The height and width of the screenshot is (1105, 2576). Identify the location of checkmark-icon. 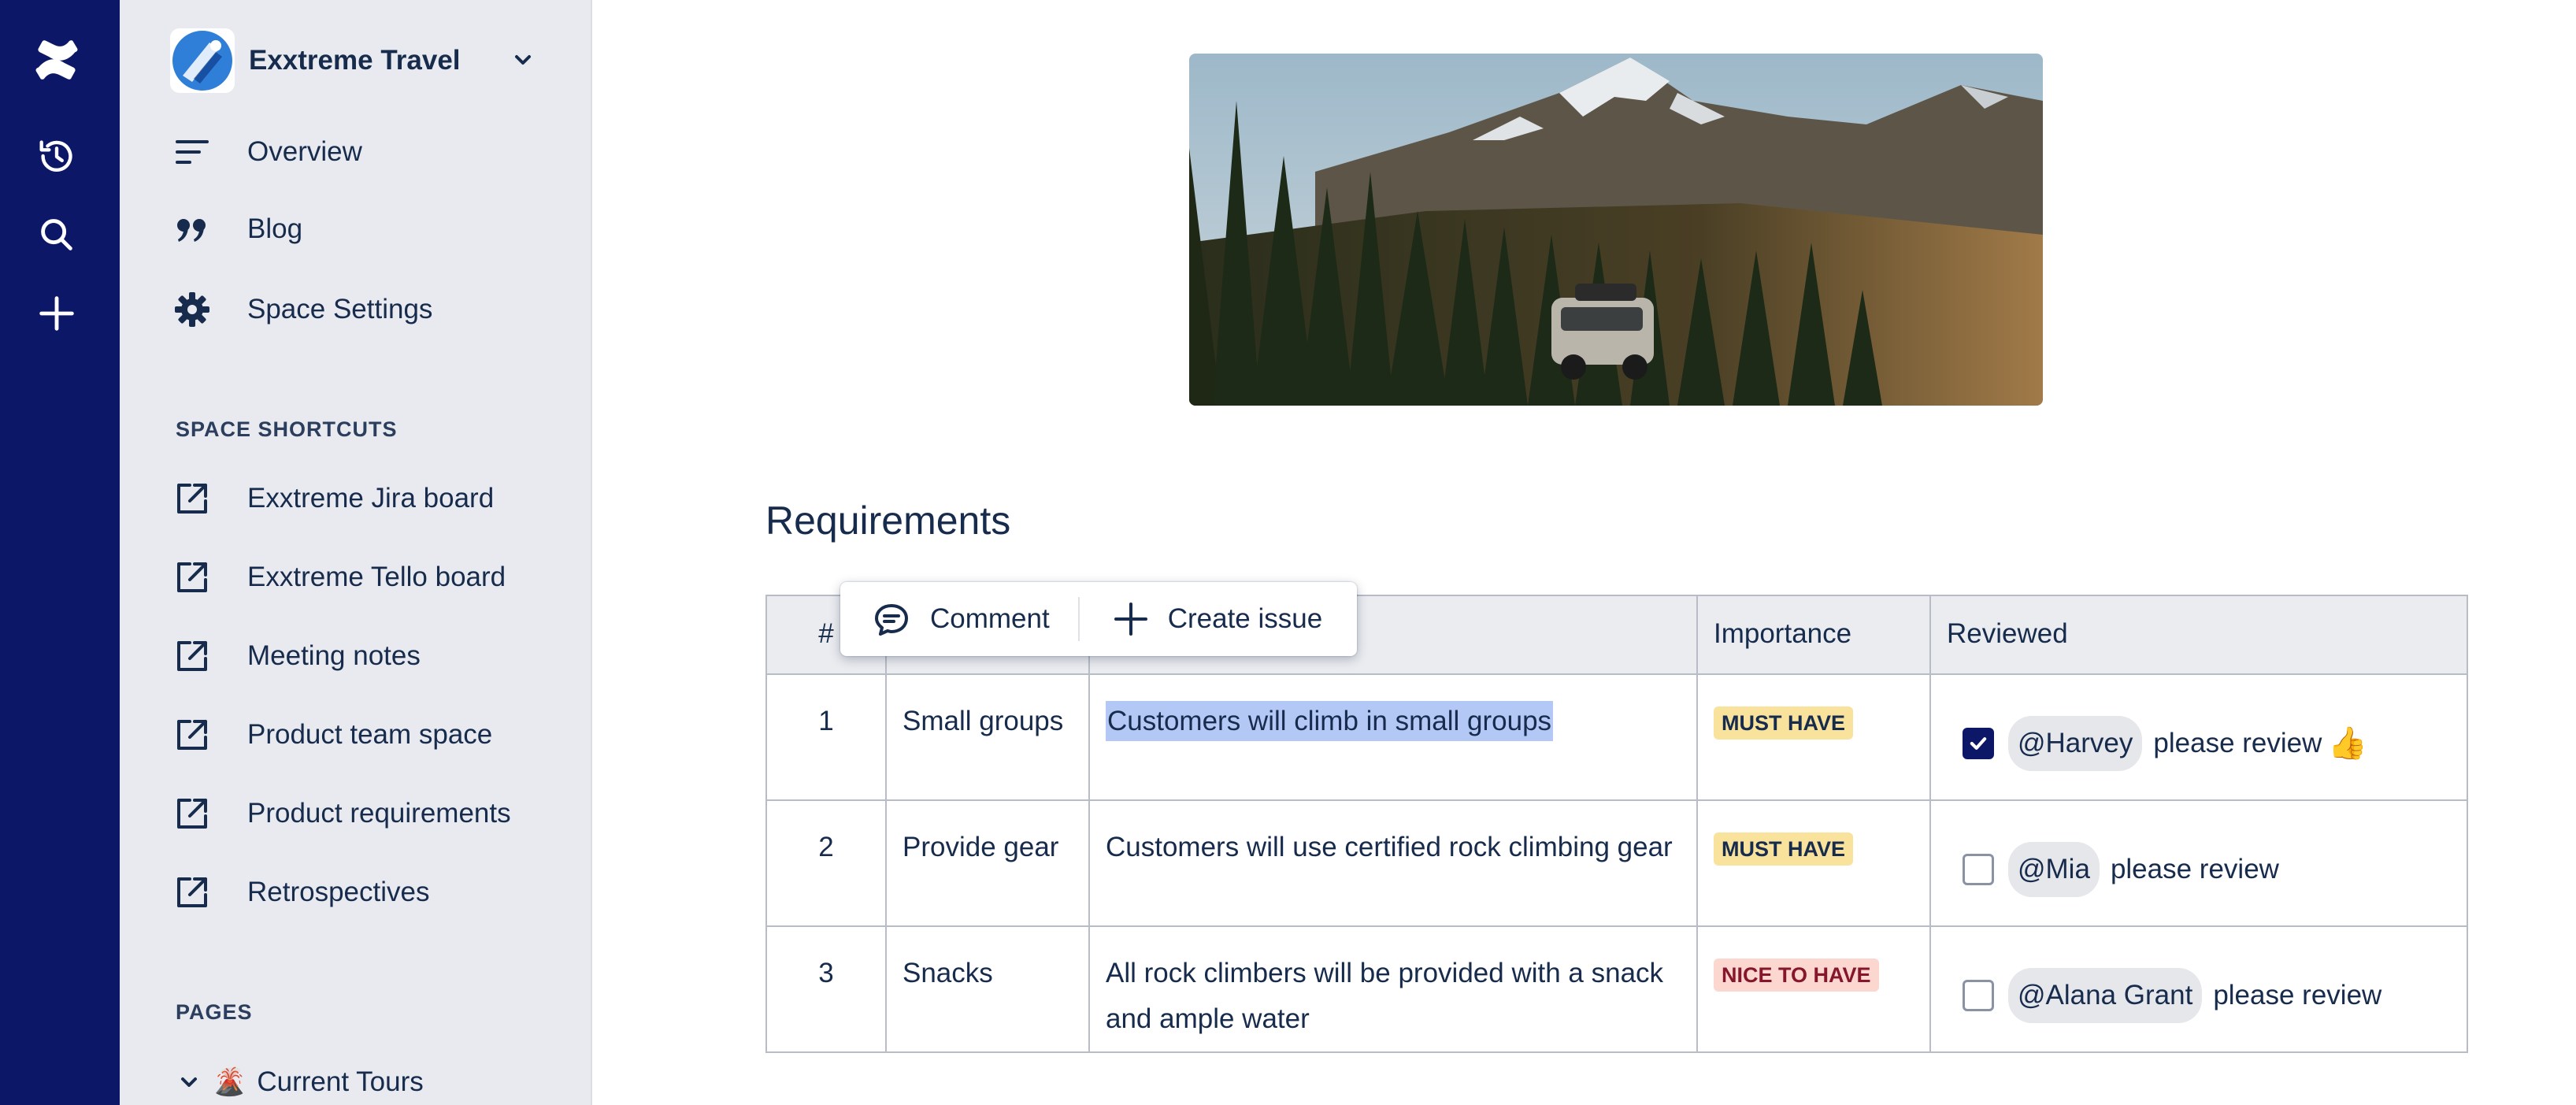
(1978, 743).